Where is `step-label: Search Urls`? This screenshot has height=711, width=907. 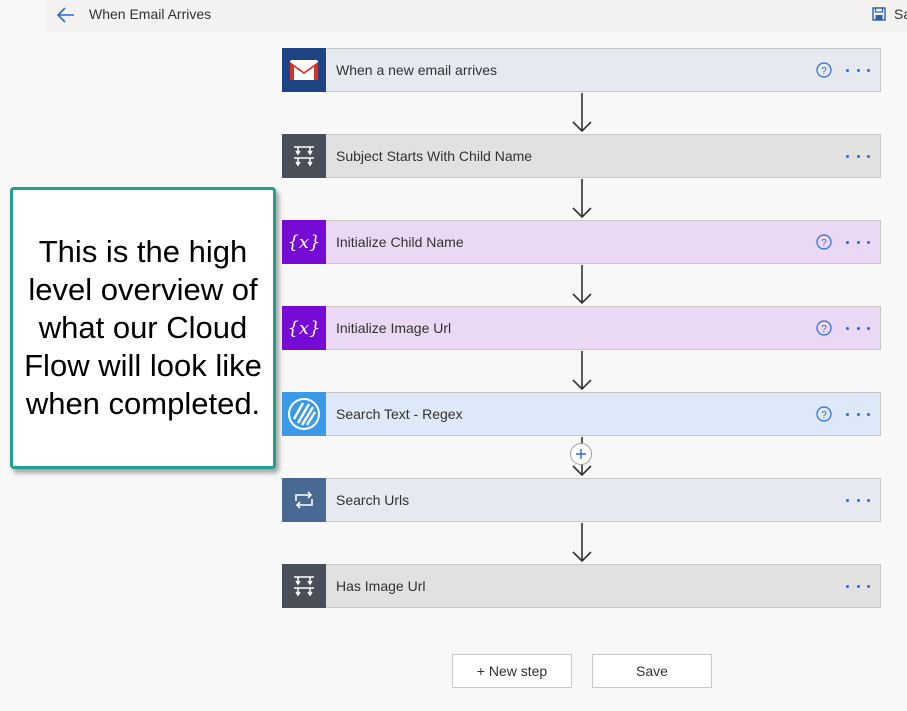
step-label: Search Urls is located at coordinates (373, 500).